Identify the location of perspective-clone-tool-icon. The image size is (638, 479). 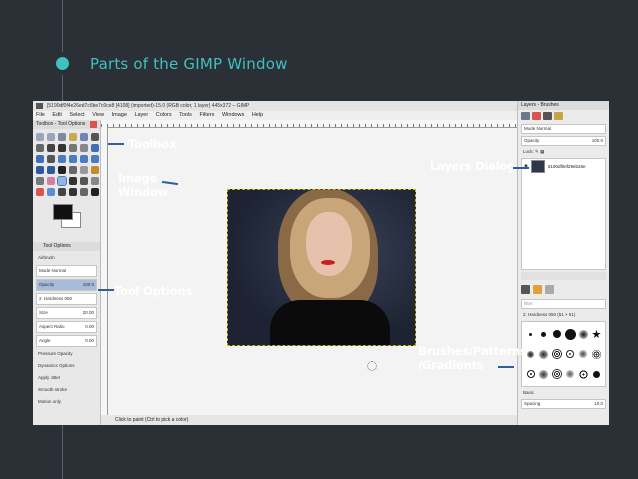
(84, 192).